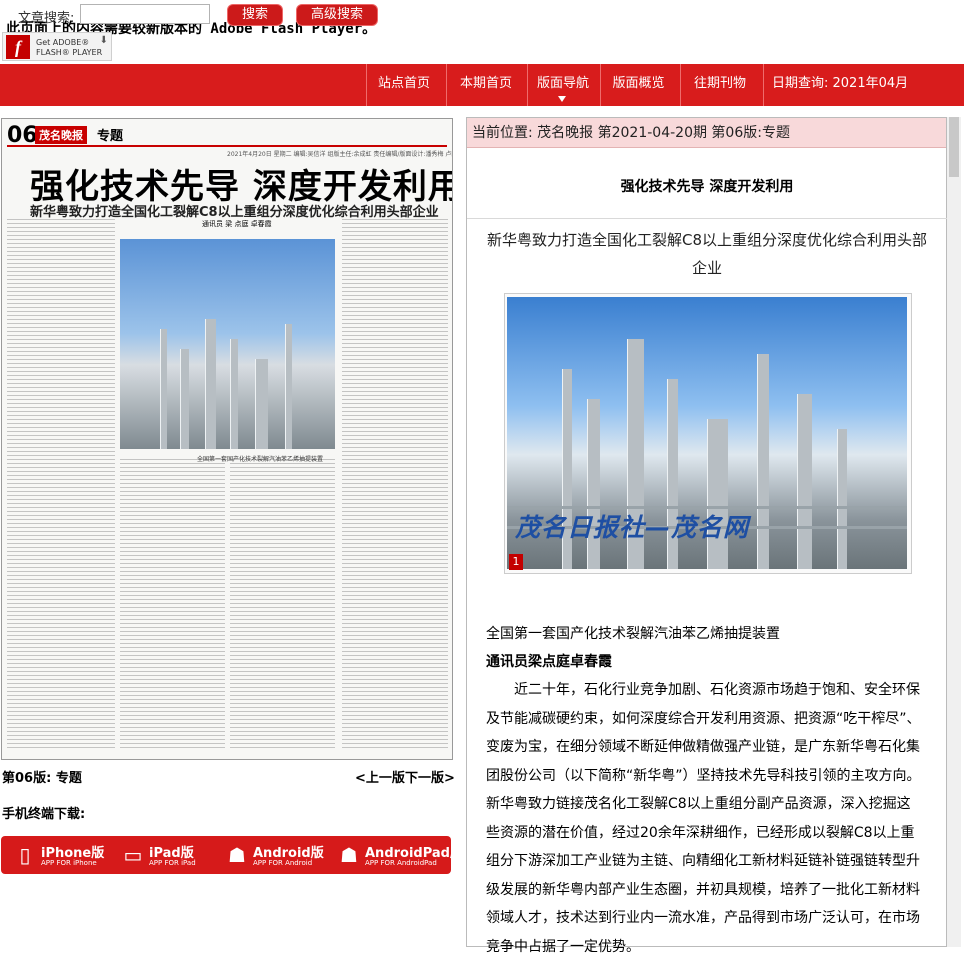  Describe the element at coordinates (954, 147) in the screenshot. I see `scrollbar-thumb` at that location.